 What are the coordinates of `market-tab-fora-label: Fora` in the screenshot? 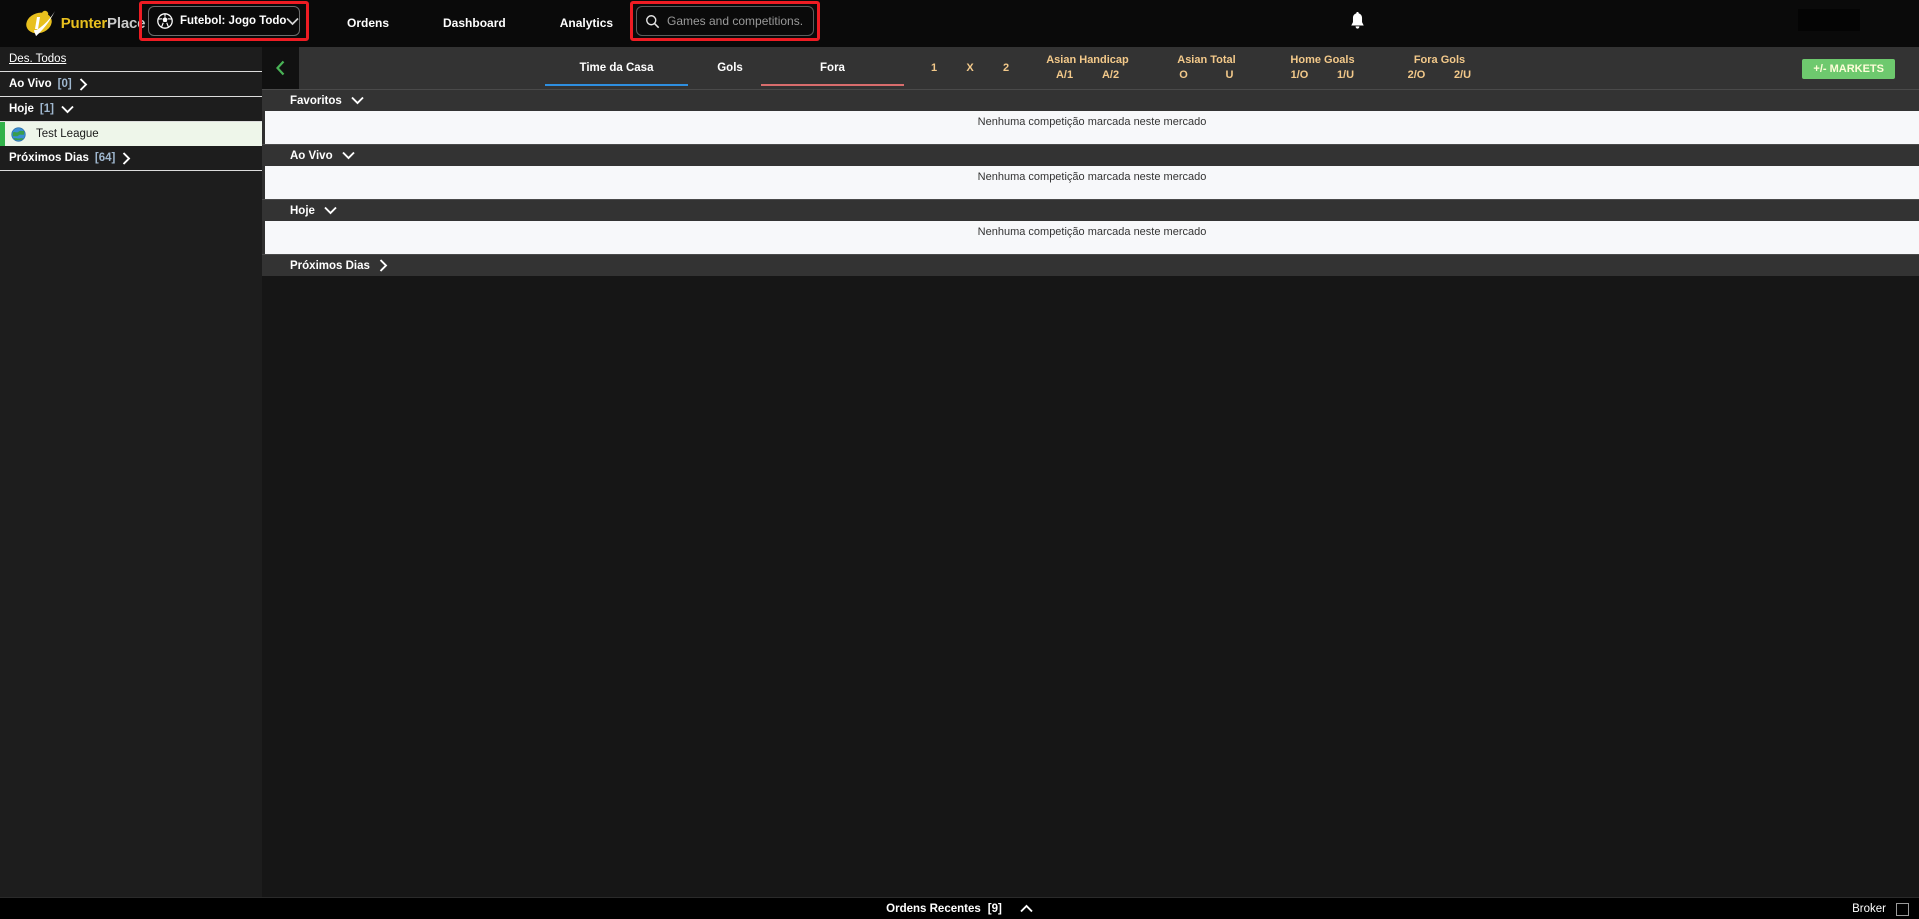 It's located at (832, 68).